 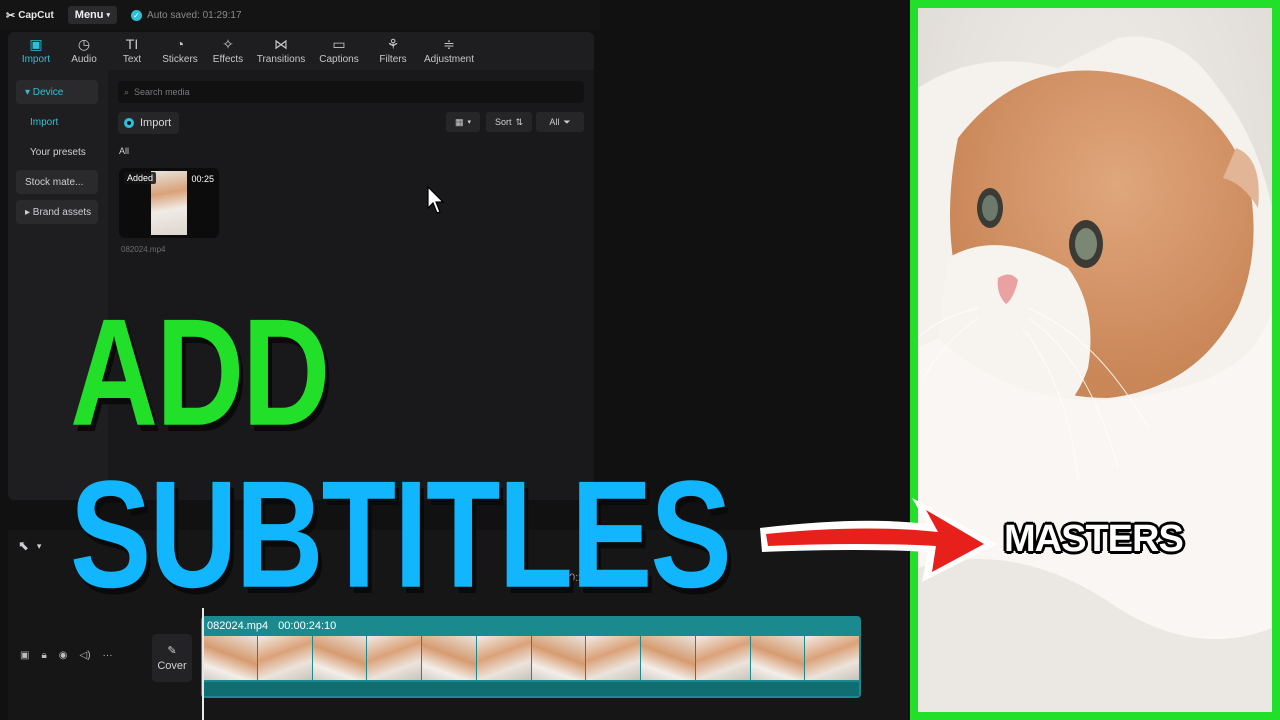 What do you see at coordinates (519, 121) in the screenshot?
I see `sort-icon: ⇅` at bounding box center [519, 121].